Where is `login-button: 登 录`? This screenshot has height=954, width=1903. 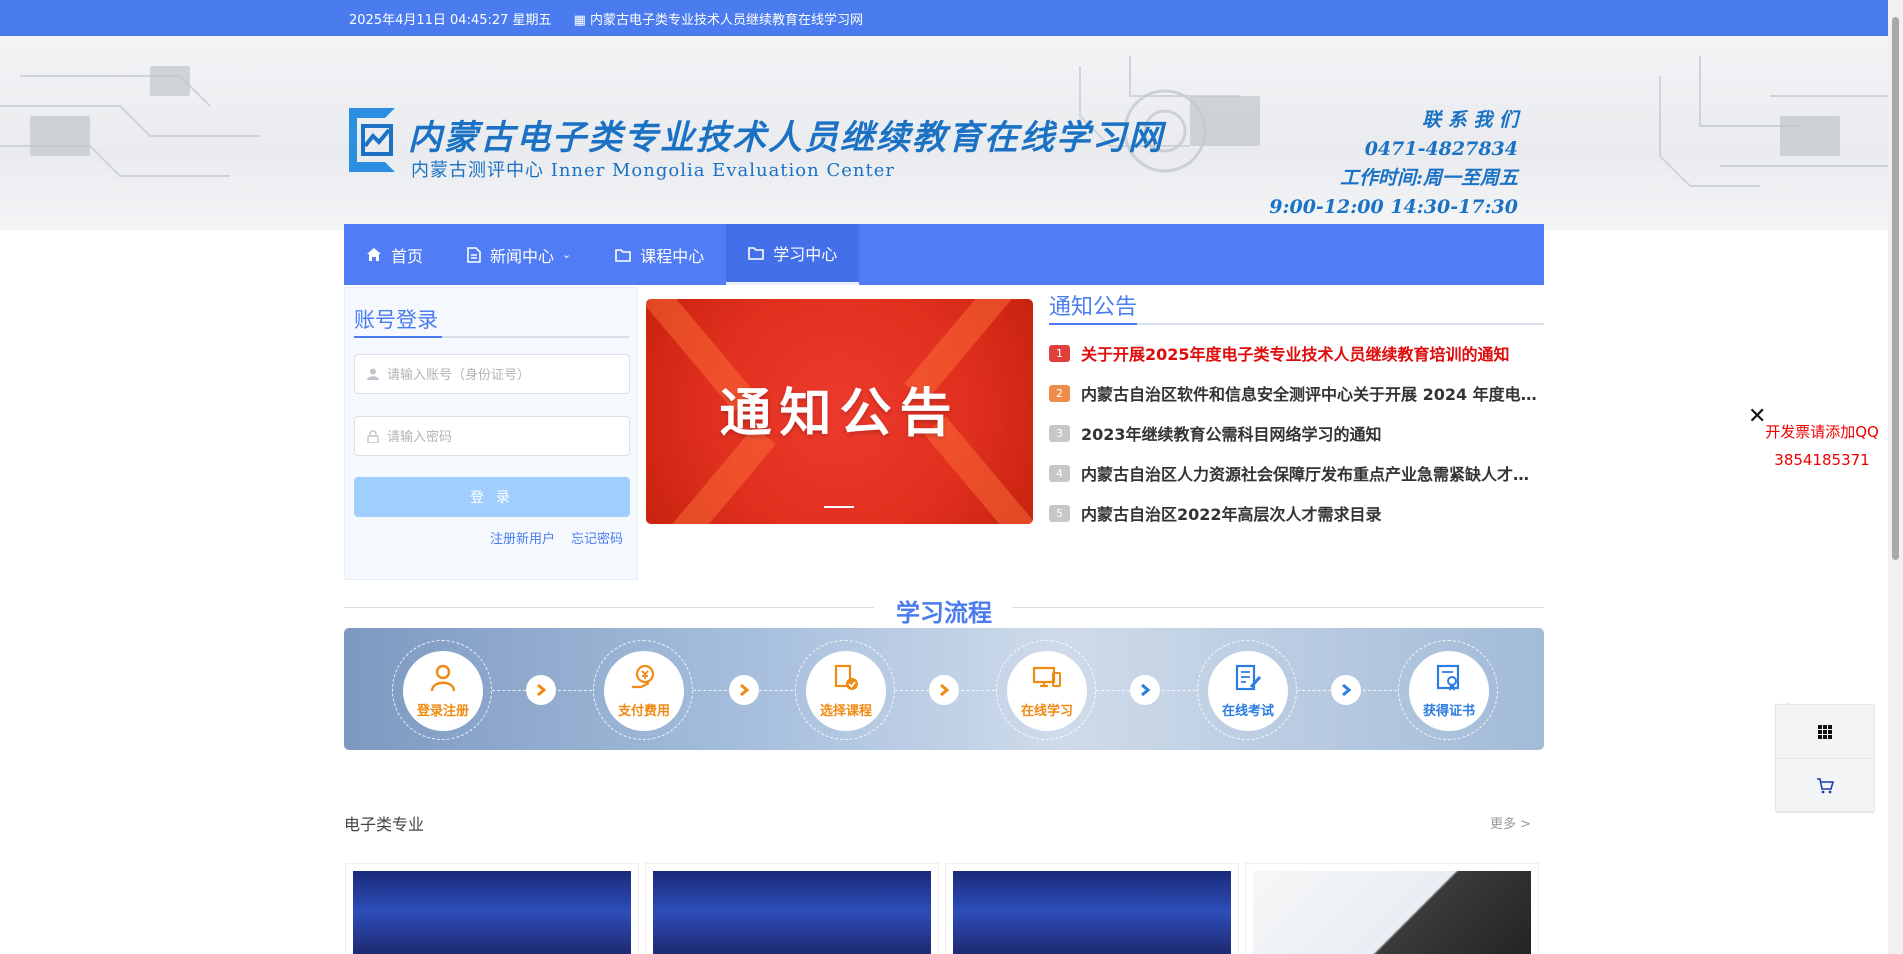
login-button: 登 录 is located at coordinates (492, 497).